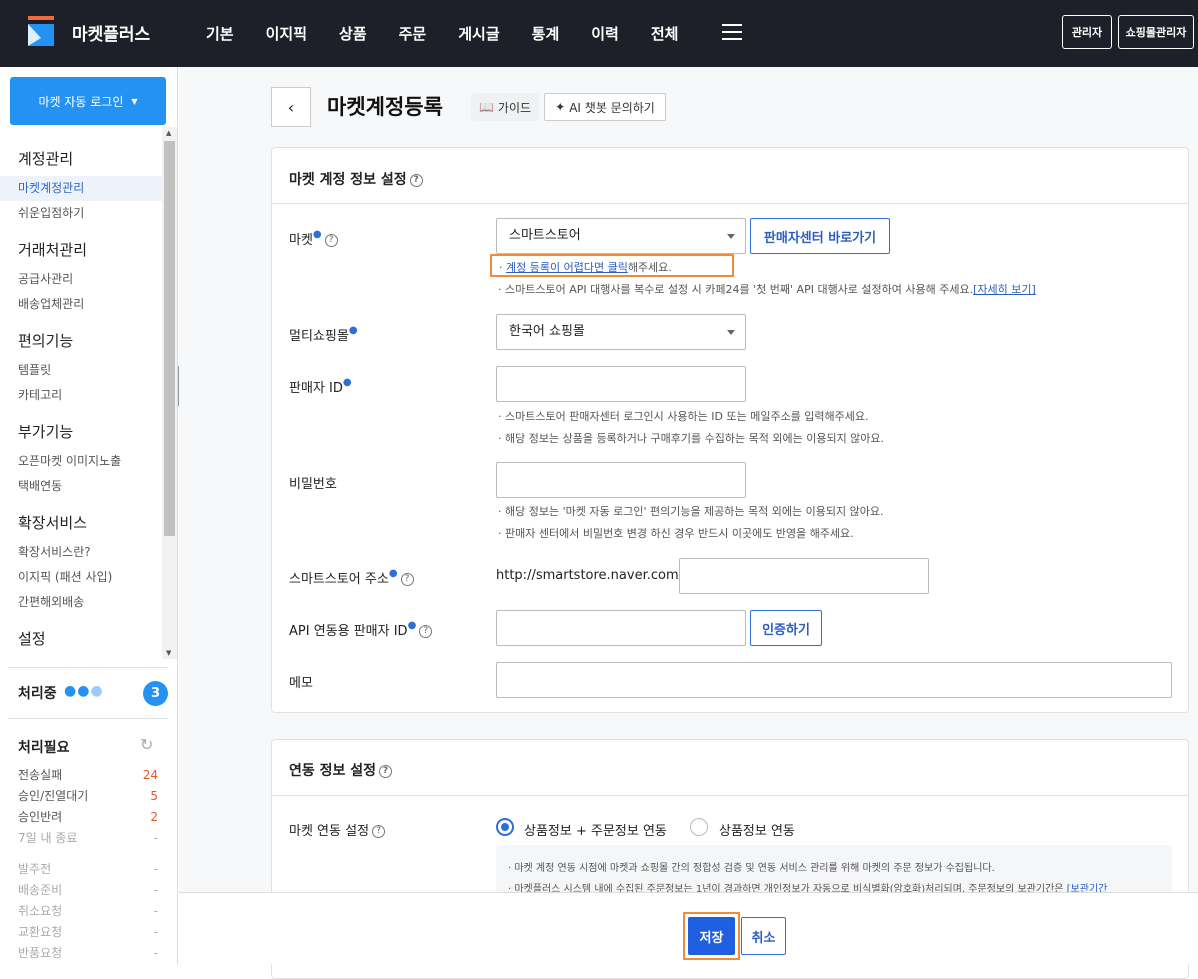 This screenshot has width=1198, height=979. What do you see at coordinates (621, 236) in the screenshot?
I see `market-select: 스마트스토어` at bounding box center [621, 236].